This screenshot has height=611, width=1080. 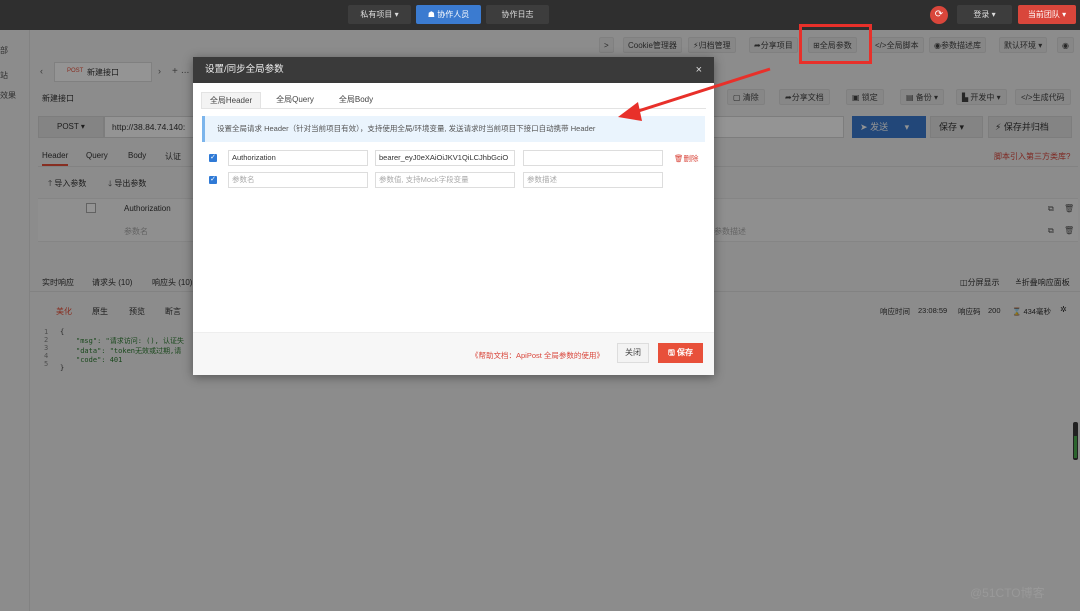 I want to click on close-button: 关闭, so click(x=633, y=353).